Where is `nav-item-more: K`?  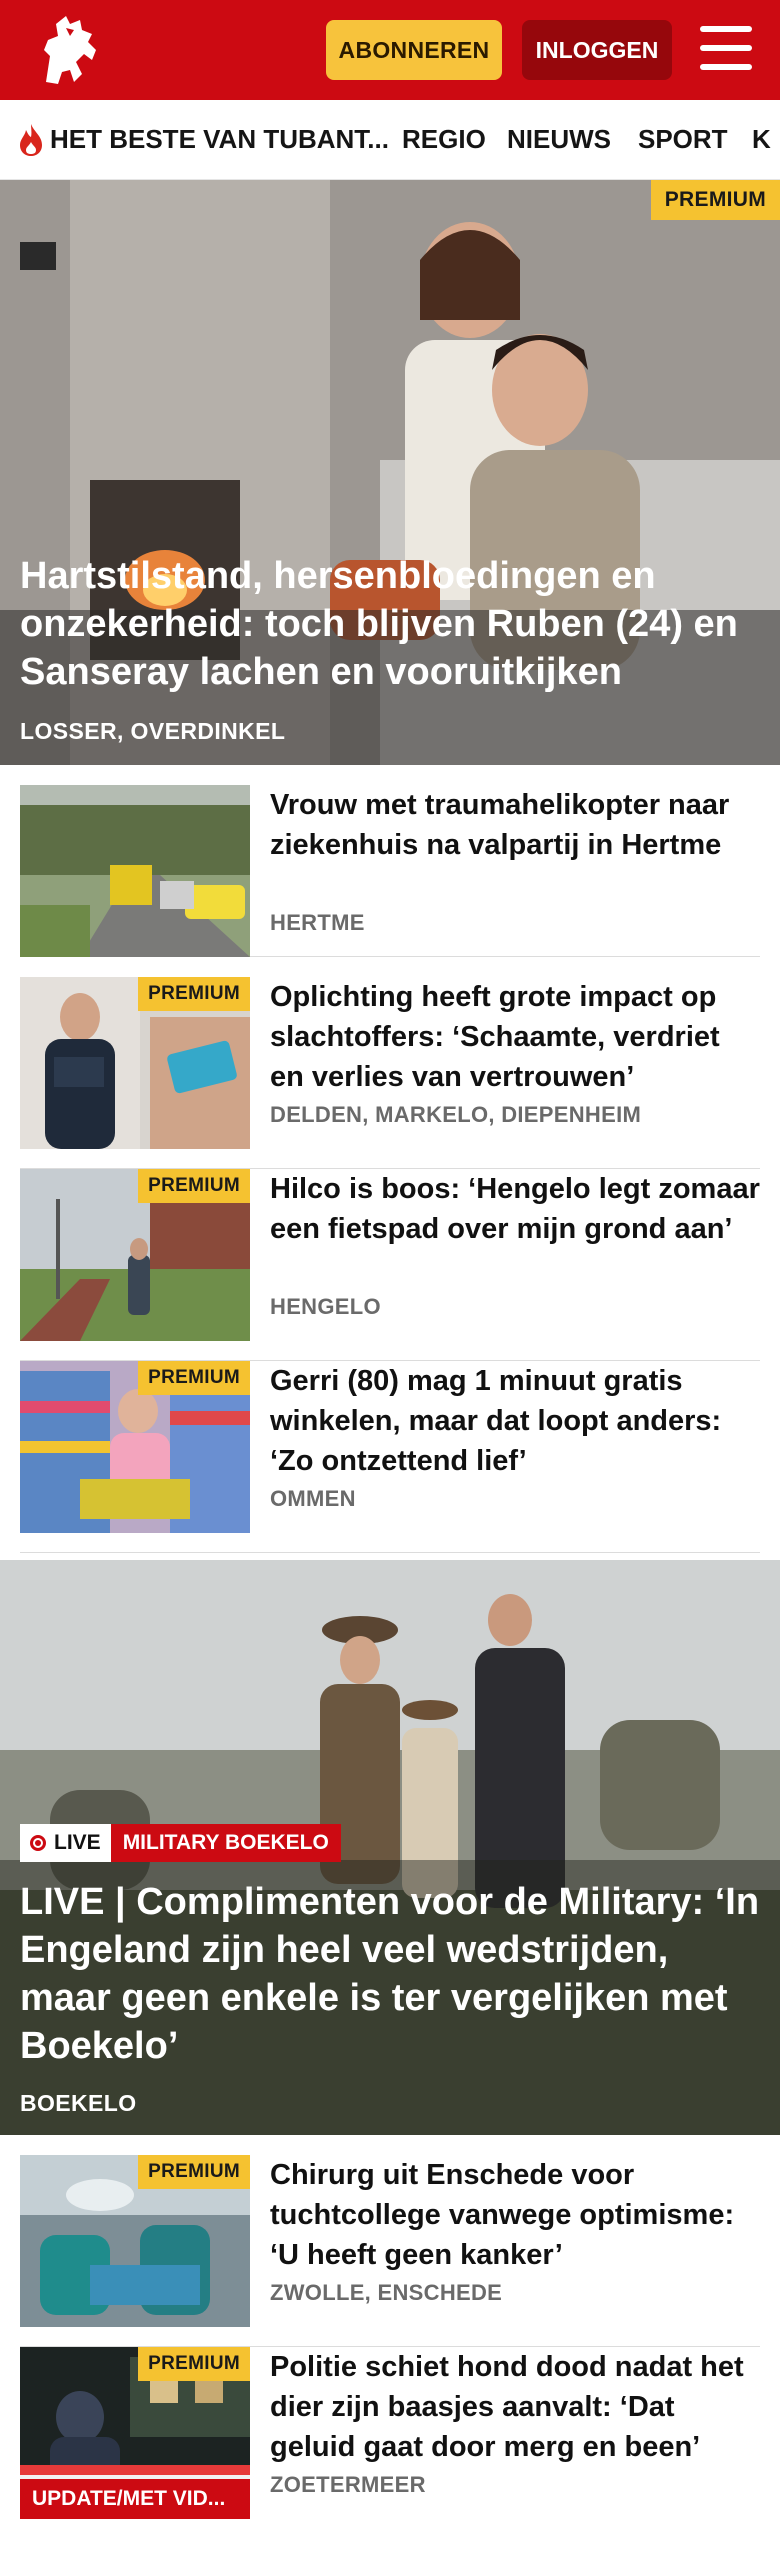
nav-item-more: K is located at coordinates (761, 139).